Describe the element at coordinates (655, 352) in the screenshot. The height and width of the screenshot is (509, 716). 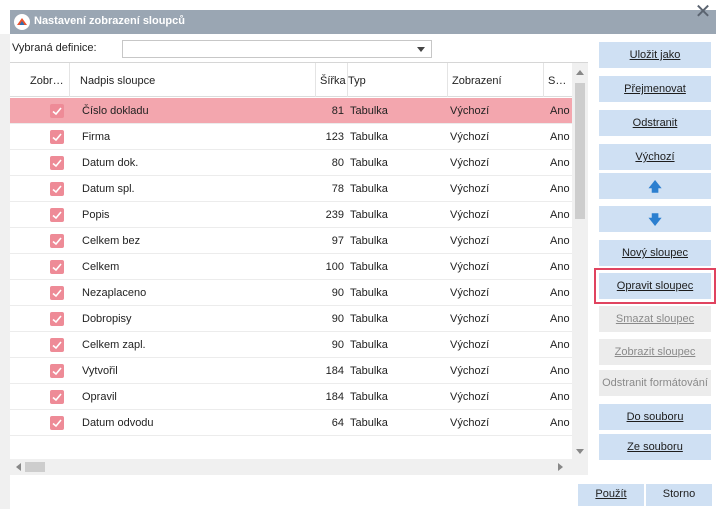
I see `show-column-button: Zobrazit sloupec` at that location.